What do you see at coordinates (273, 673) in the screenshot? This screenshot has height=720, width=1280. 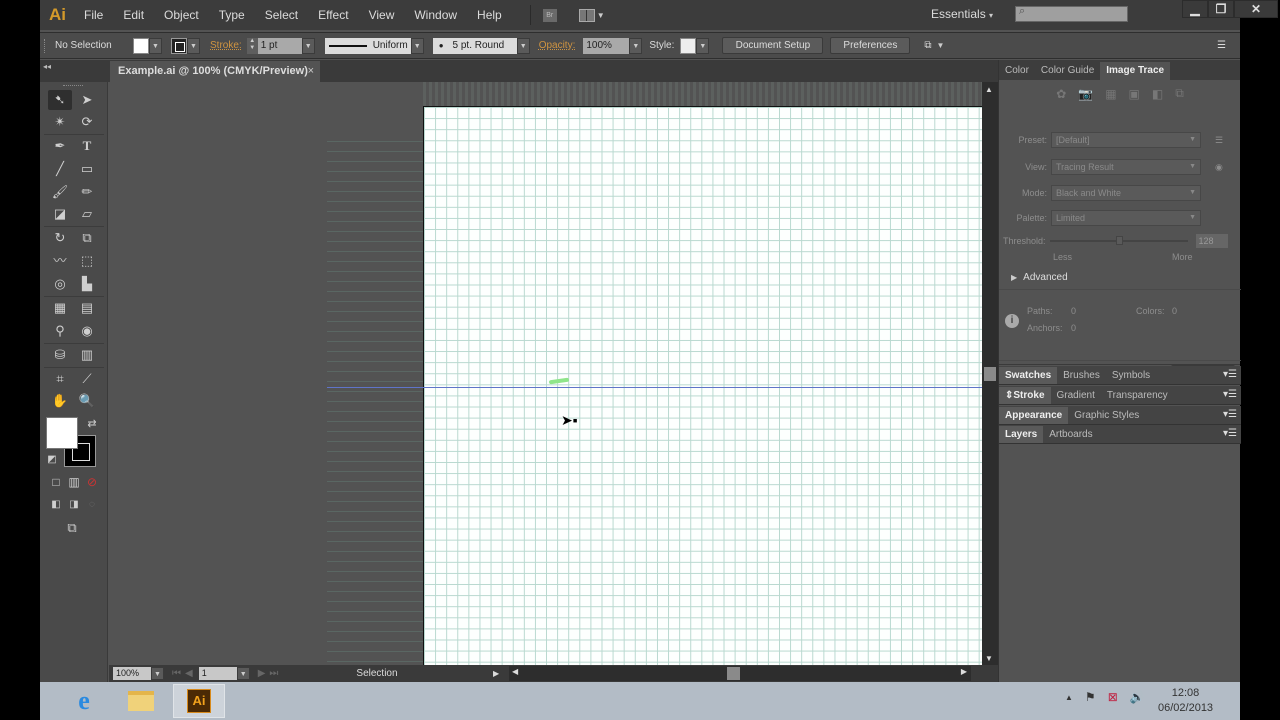 I see `last-artboard-icon: ⏭` at bounding box center [273, 673].